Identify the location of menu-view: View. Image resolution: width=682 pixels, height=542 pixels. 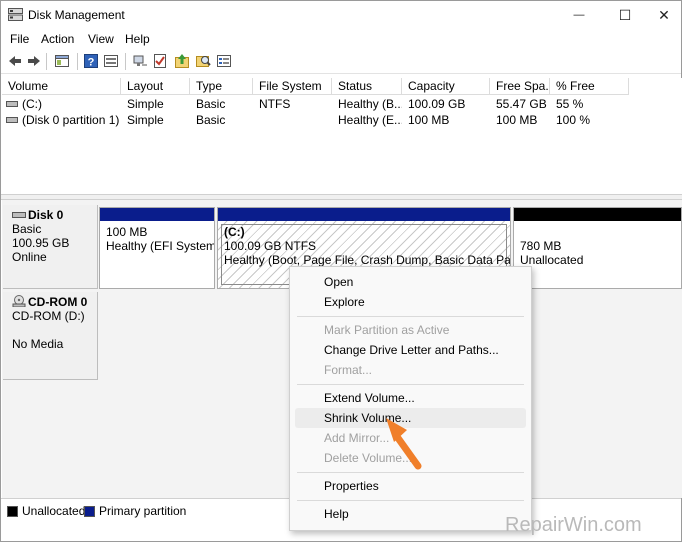
(101, 39).